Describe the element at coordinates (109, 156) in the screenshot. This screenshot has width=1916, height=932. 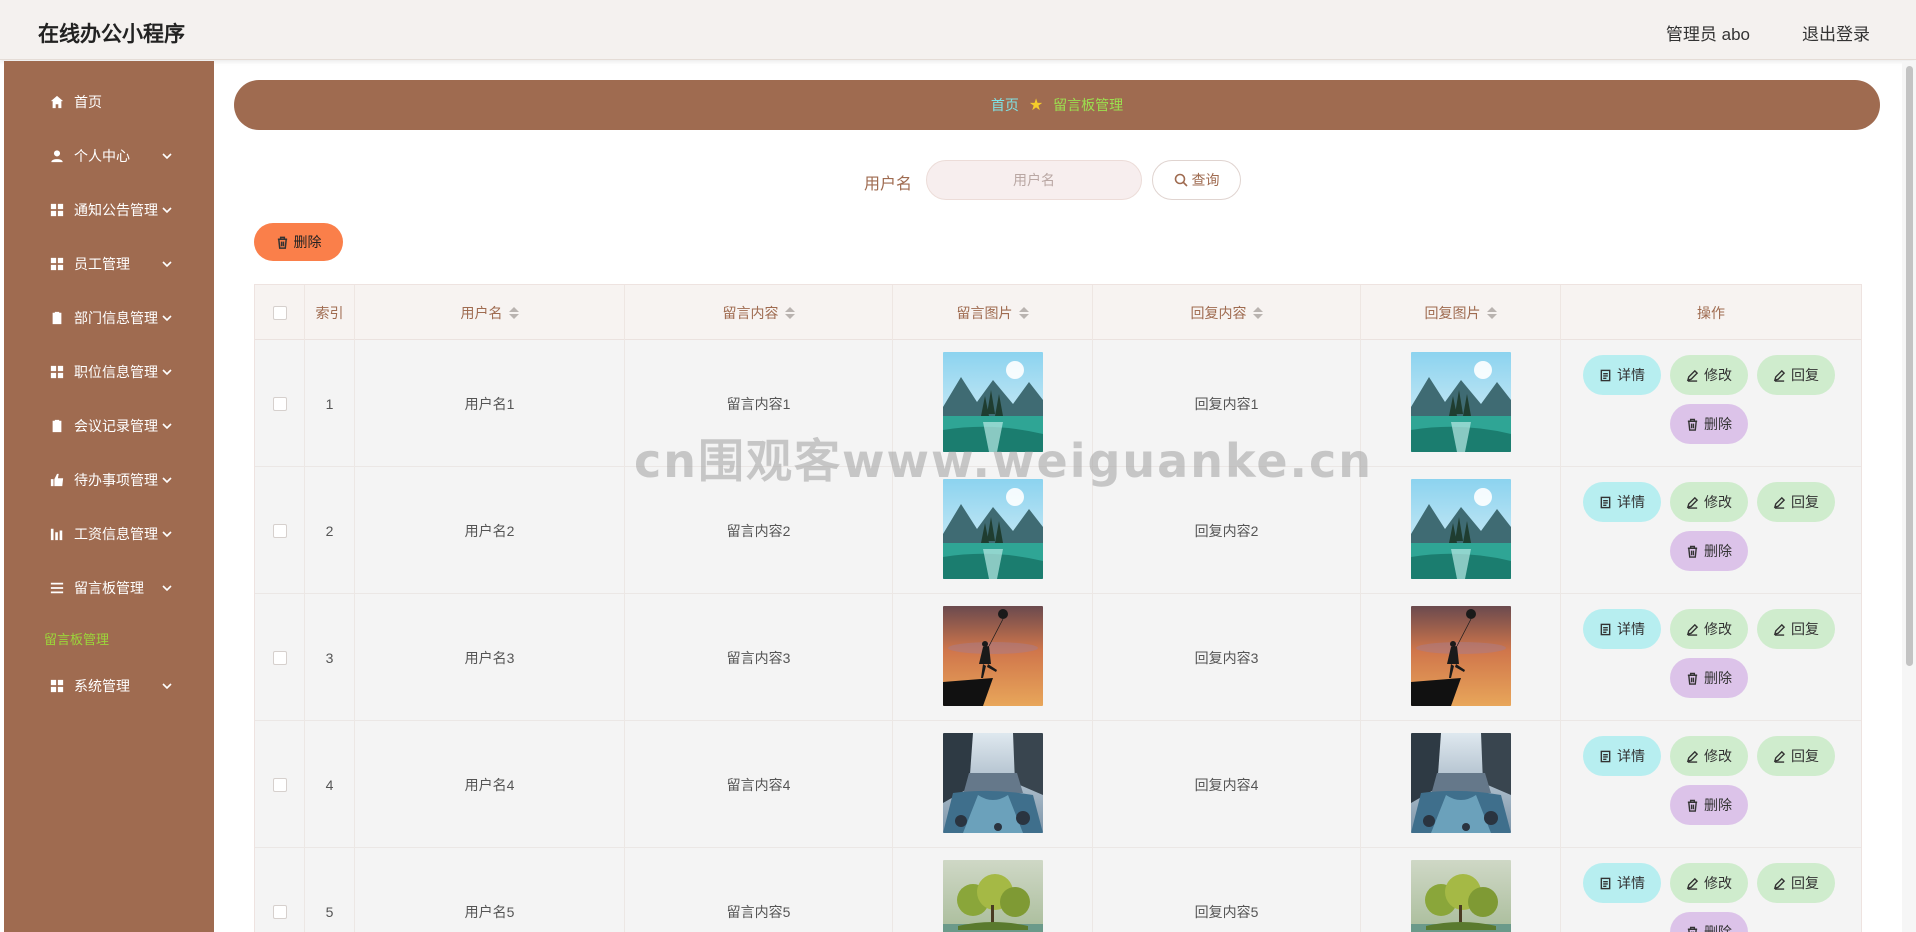
I see `sidebar-item-personal: 个人中心` at that location.